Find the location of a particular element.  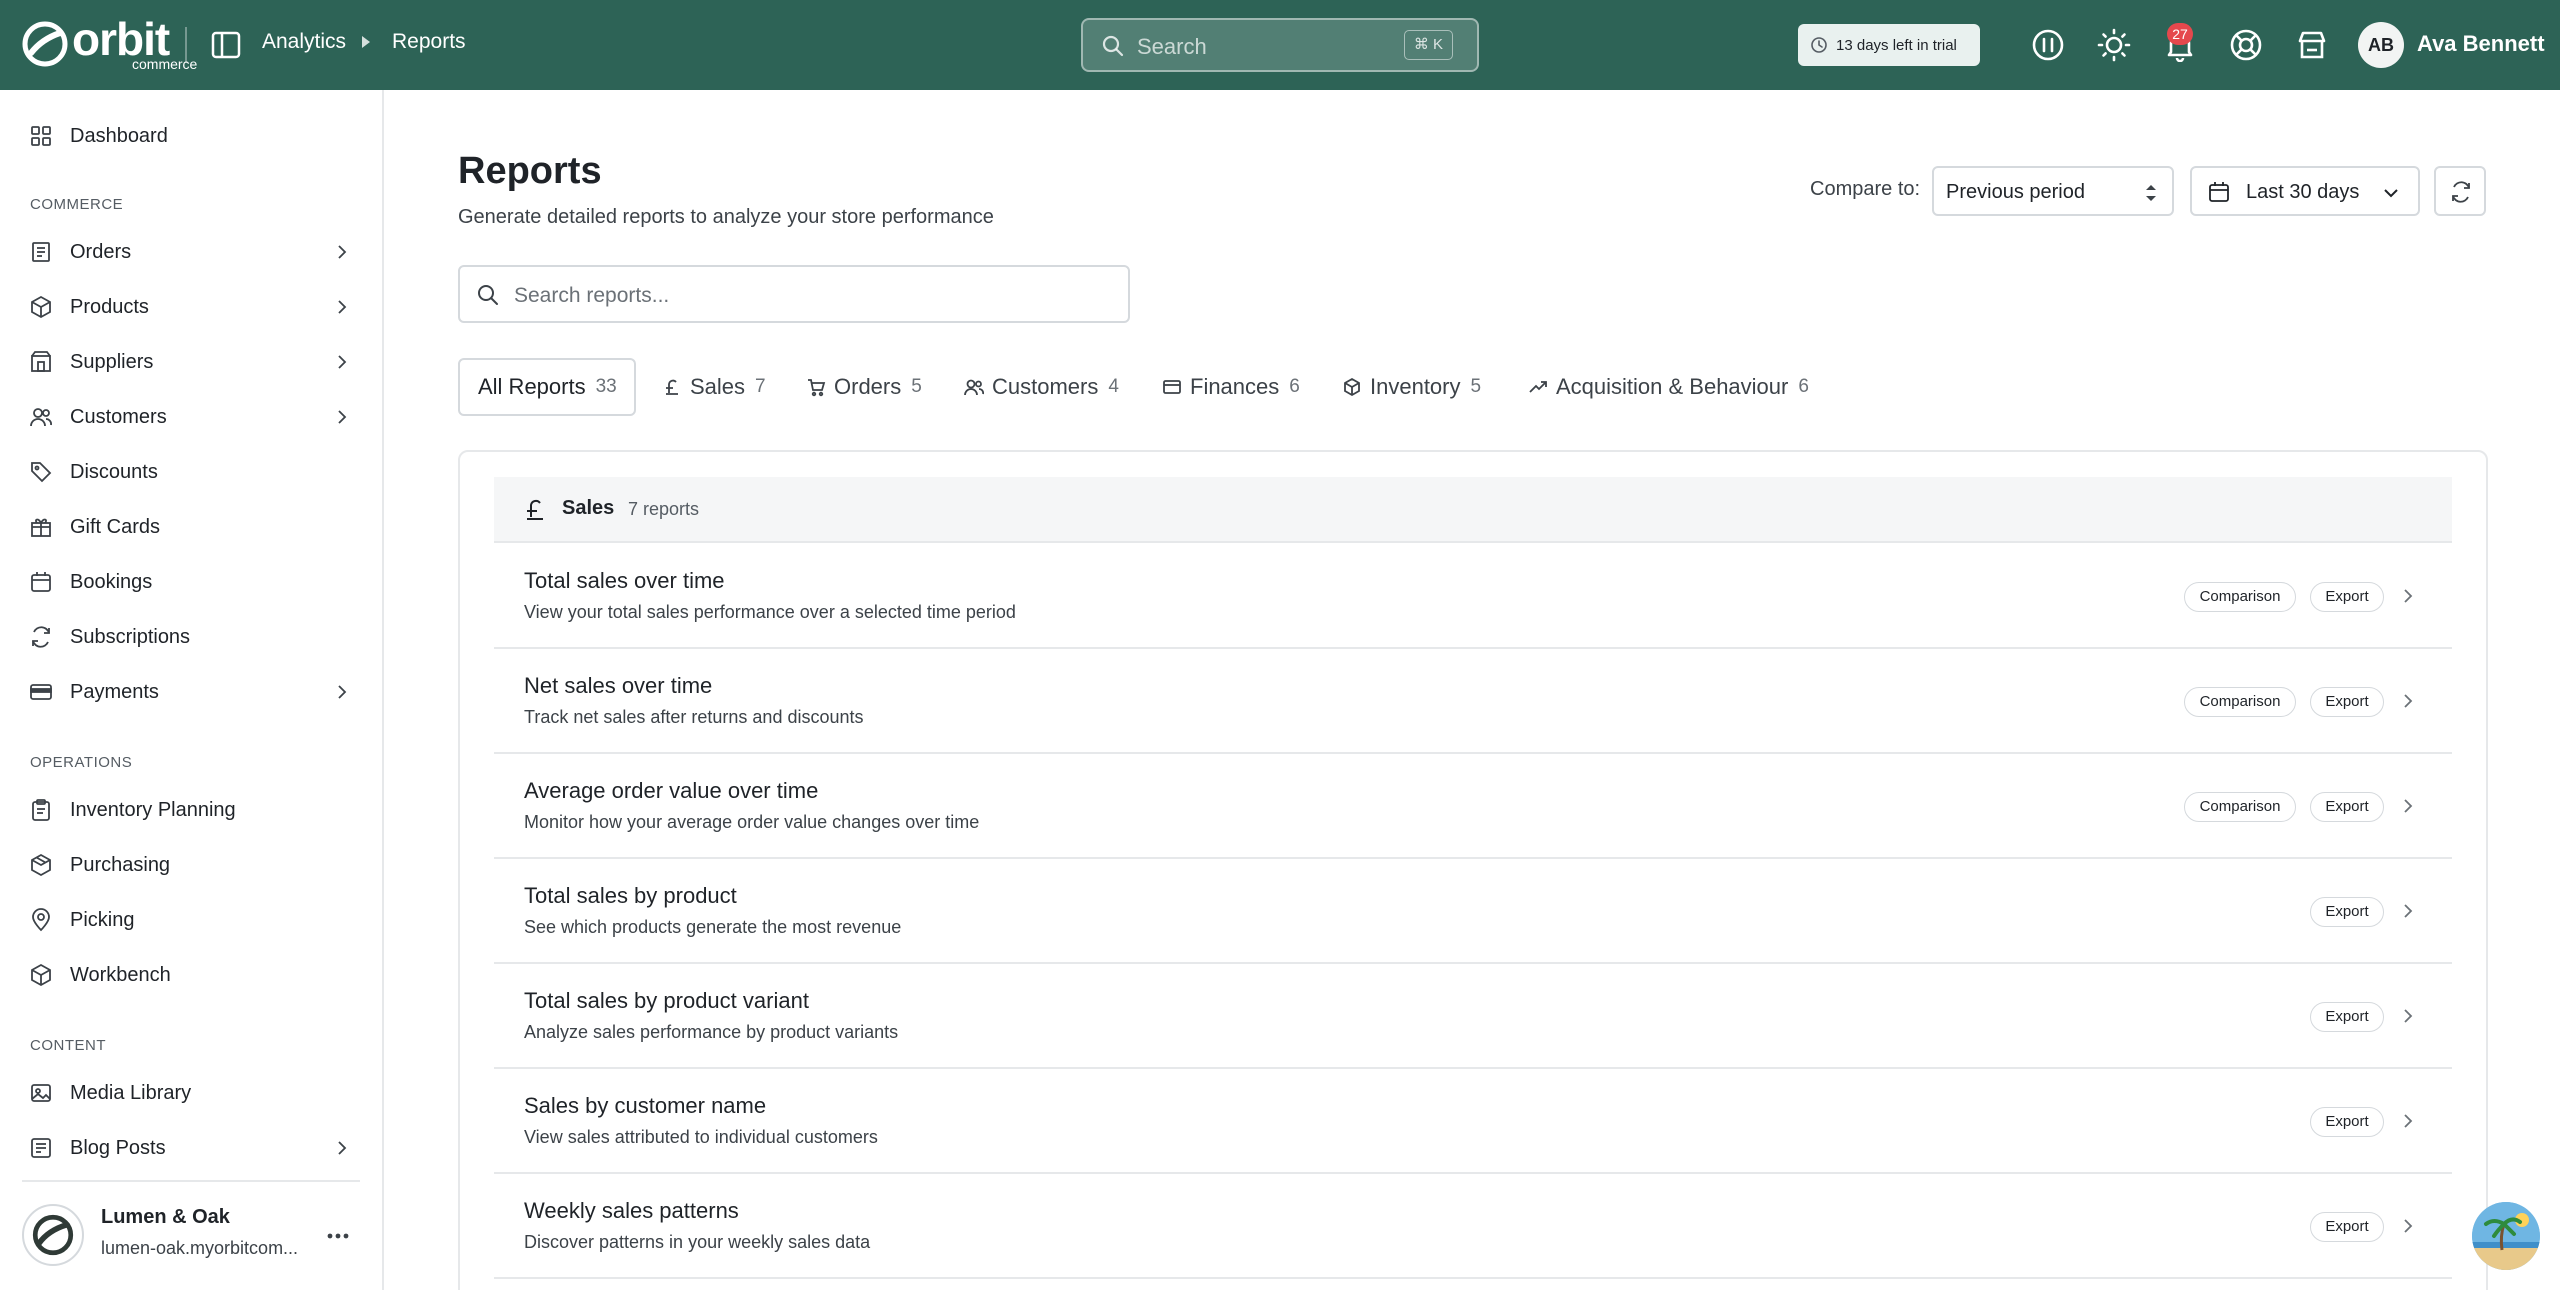

feedback-icon is located at coordinates (2048, 45).